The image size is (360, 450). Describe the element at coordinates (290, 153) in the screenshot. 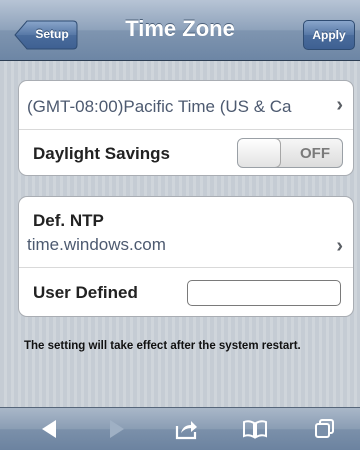

I see `daylight-savings-toggle: OFF` at that location.